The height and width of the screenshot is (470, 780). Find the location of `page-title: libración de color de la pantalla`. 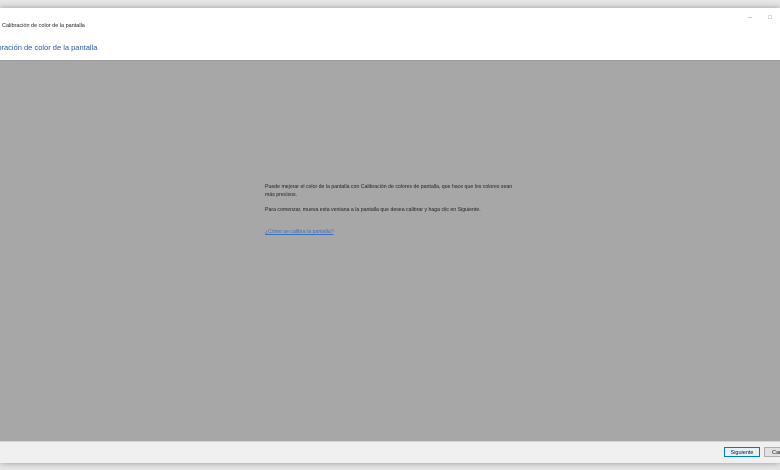

page-title: libración de color de la pantalla is located at coordinates (49, 47).